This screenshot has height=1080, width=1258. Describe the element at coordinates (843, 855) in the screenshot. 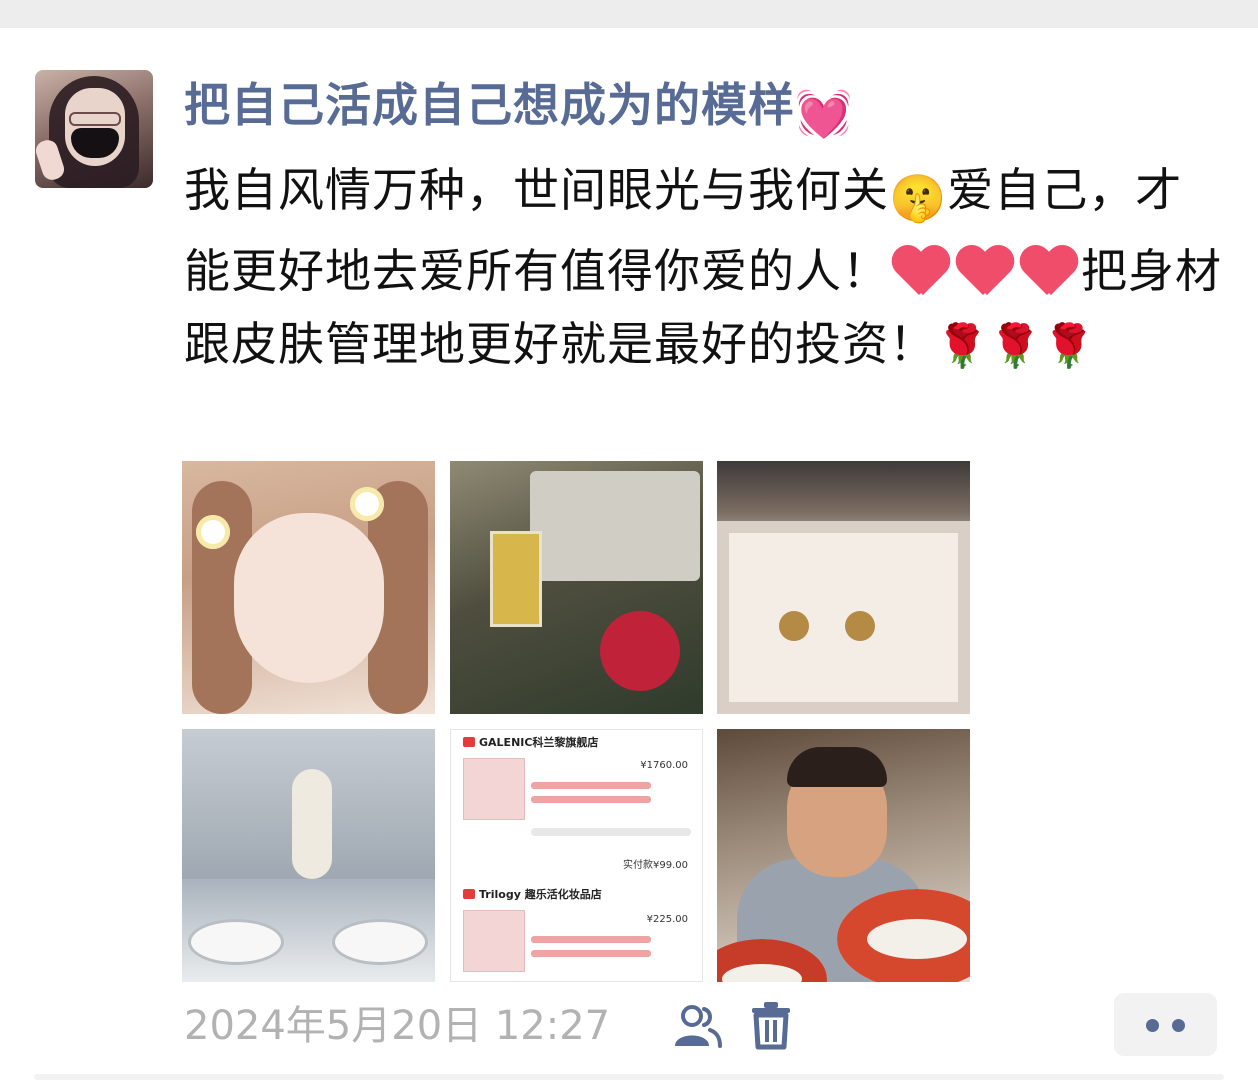

I see `photo-man-eating` at that location.